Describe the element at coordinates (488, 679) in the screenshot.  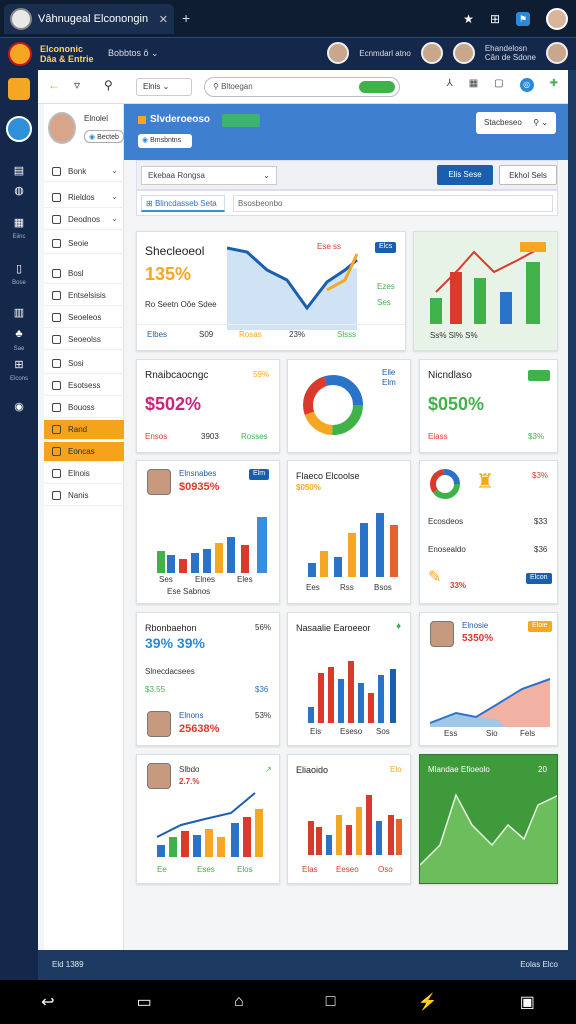
I see `area-chart-card: Elnosie Eloie 5350% Ess Sio Fels` at that location.